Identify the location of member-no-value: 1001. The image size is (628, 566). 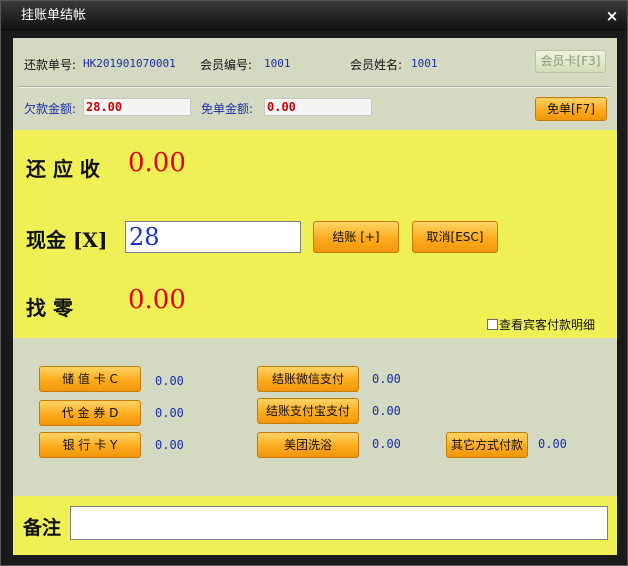
(277, 63).